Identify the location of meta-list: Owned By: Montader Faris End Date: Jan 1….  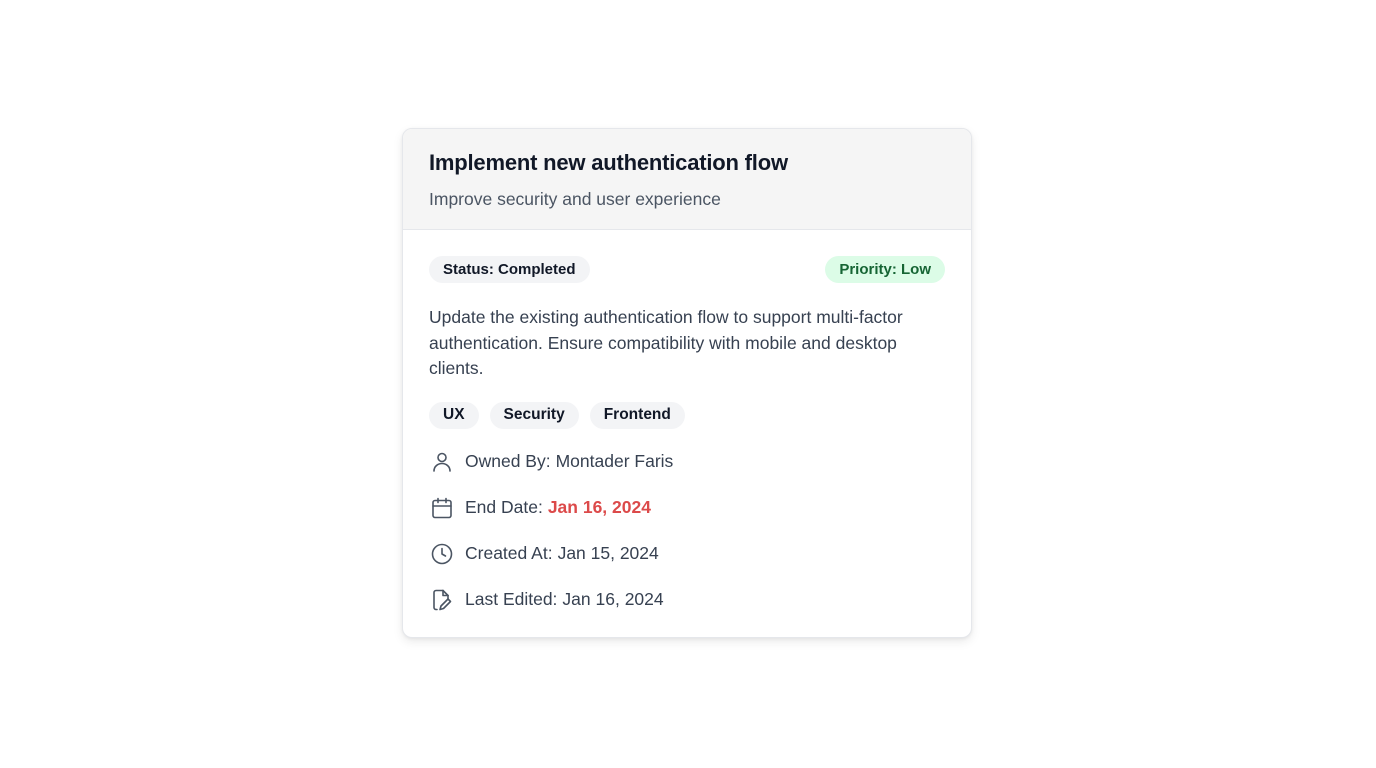
(687, 531).